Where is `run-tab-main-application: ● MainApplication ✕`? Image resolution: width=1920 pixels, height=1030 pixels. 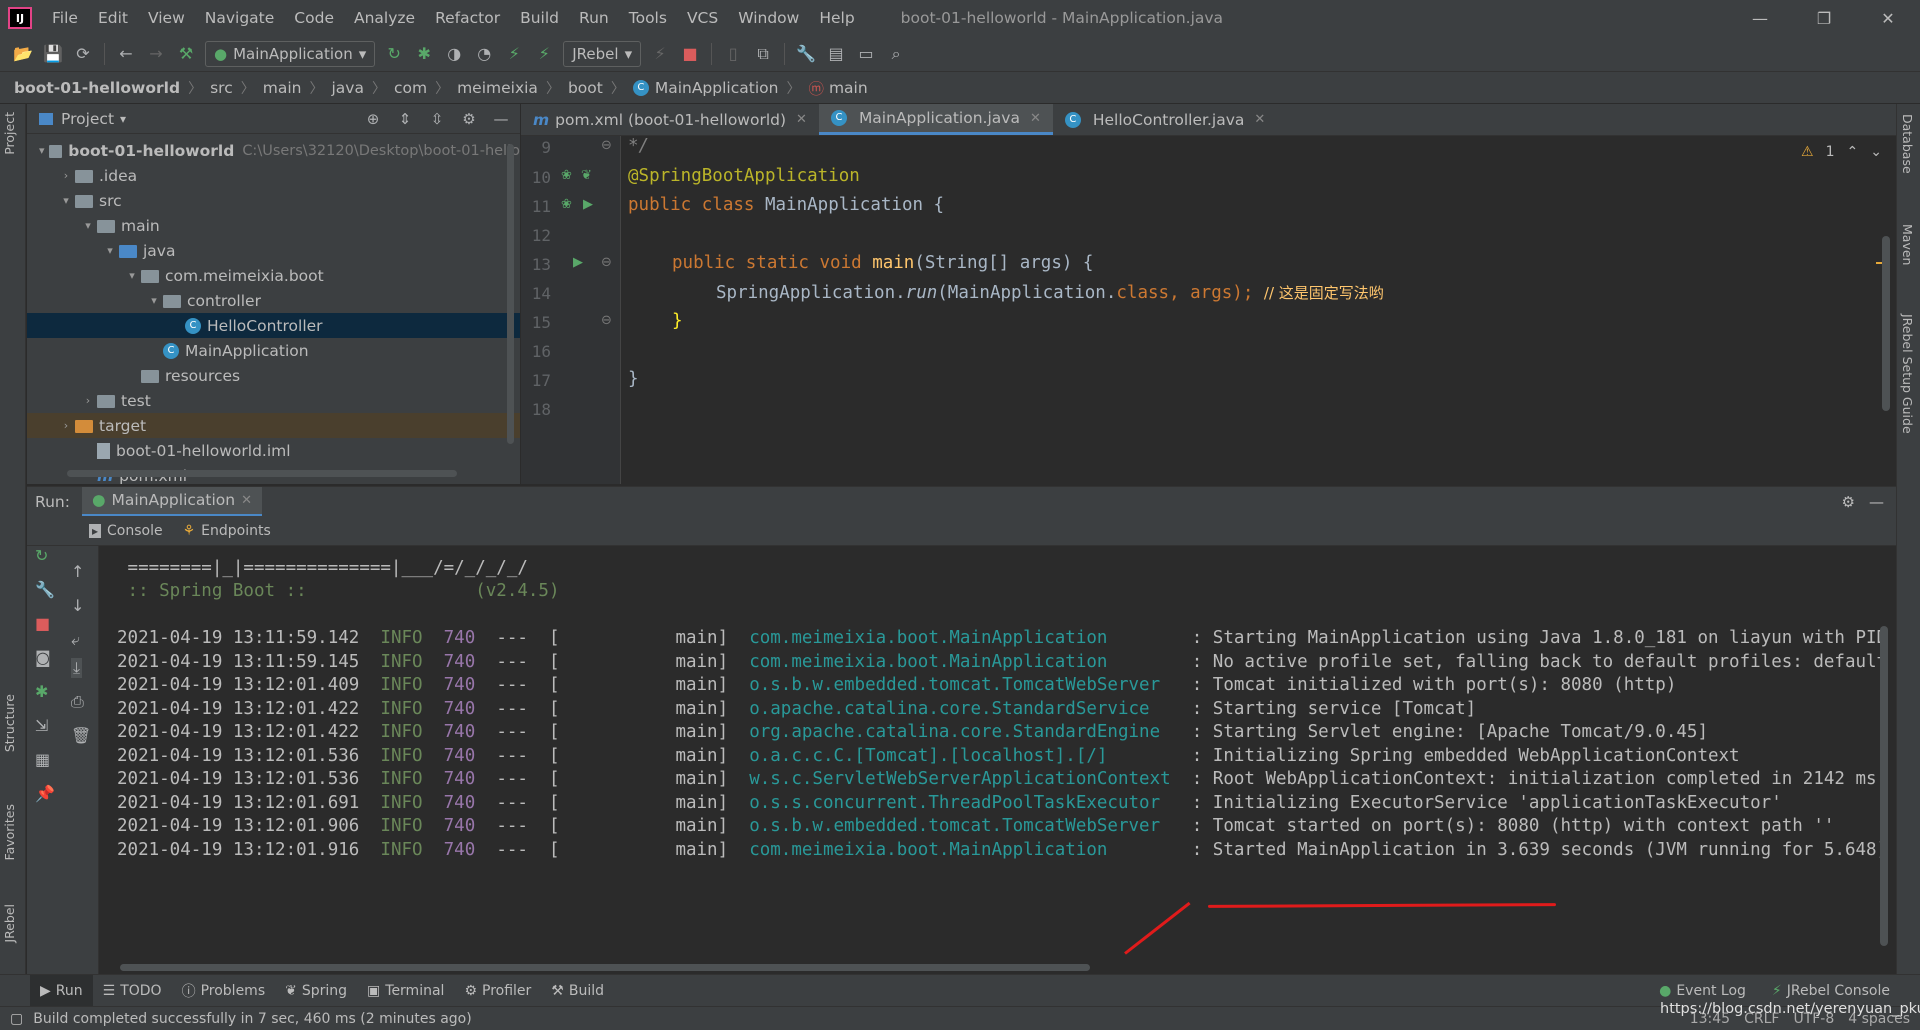
run-tab-main-application: ● MainApplication ✕ is located at coordinates (171, 501).